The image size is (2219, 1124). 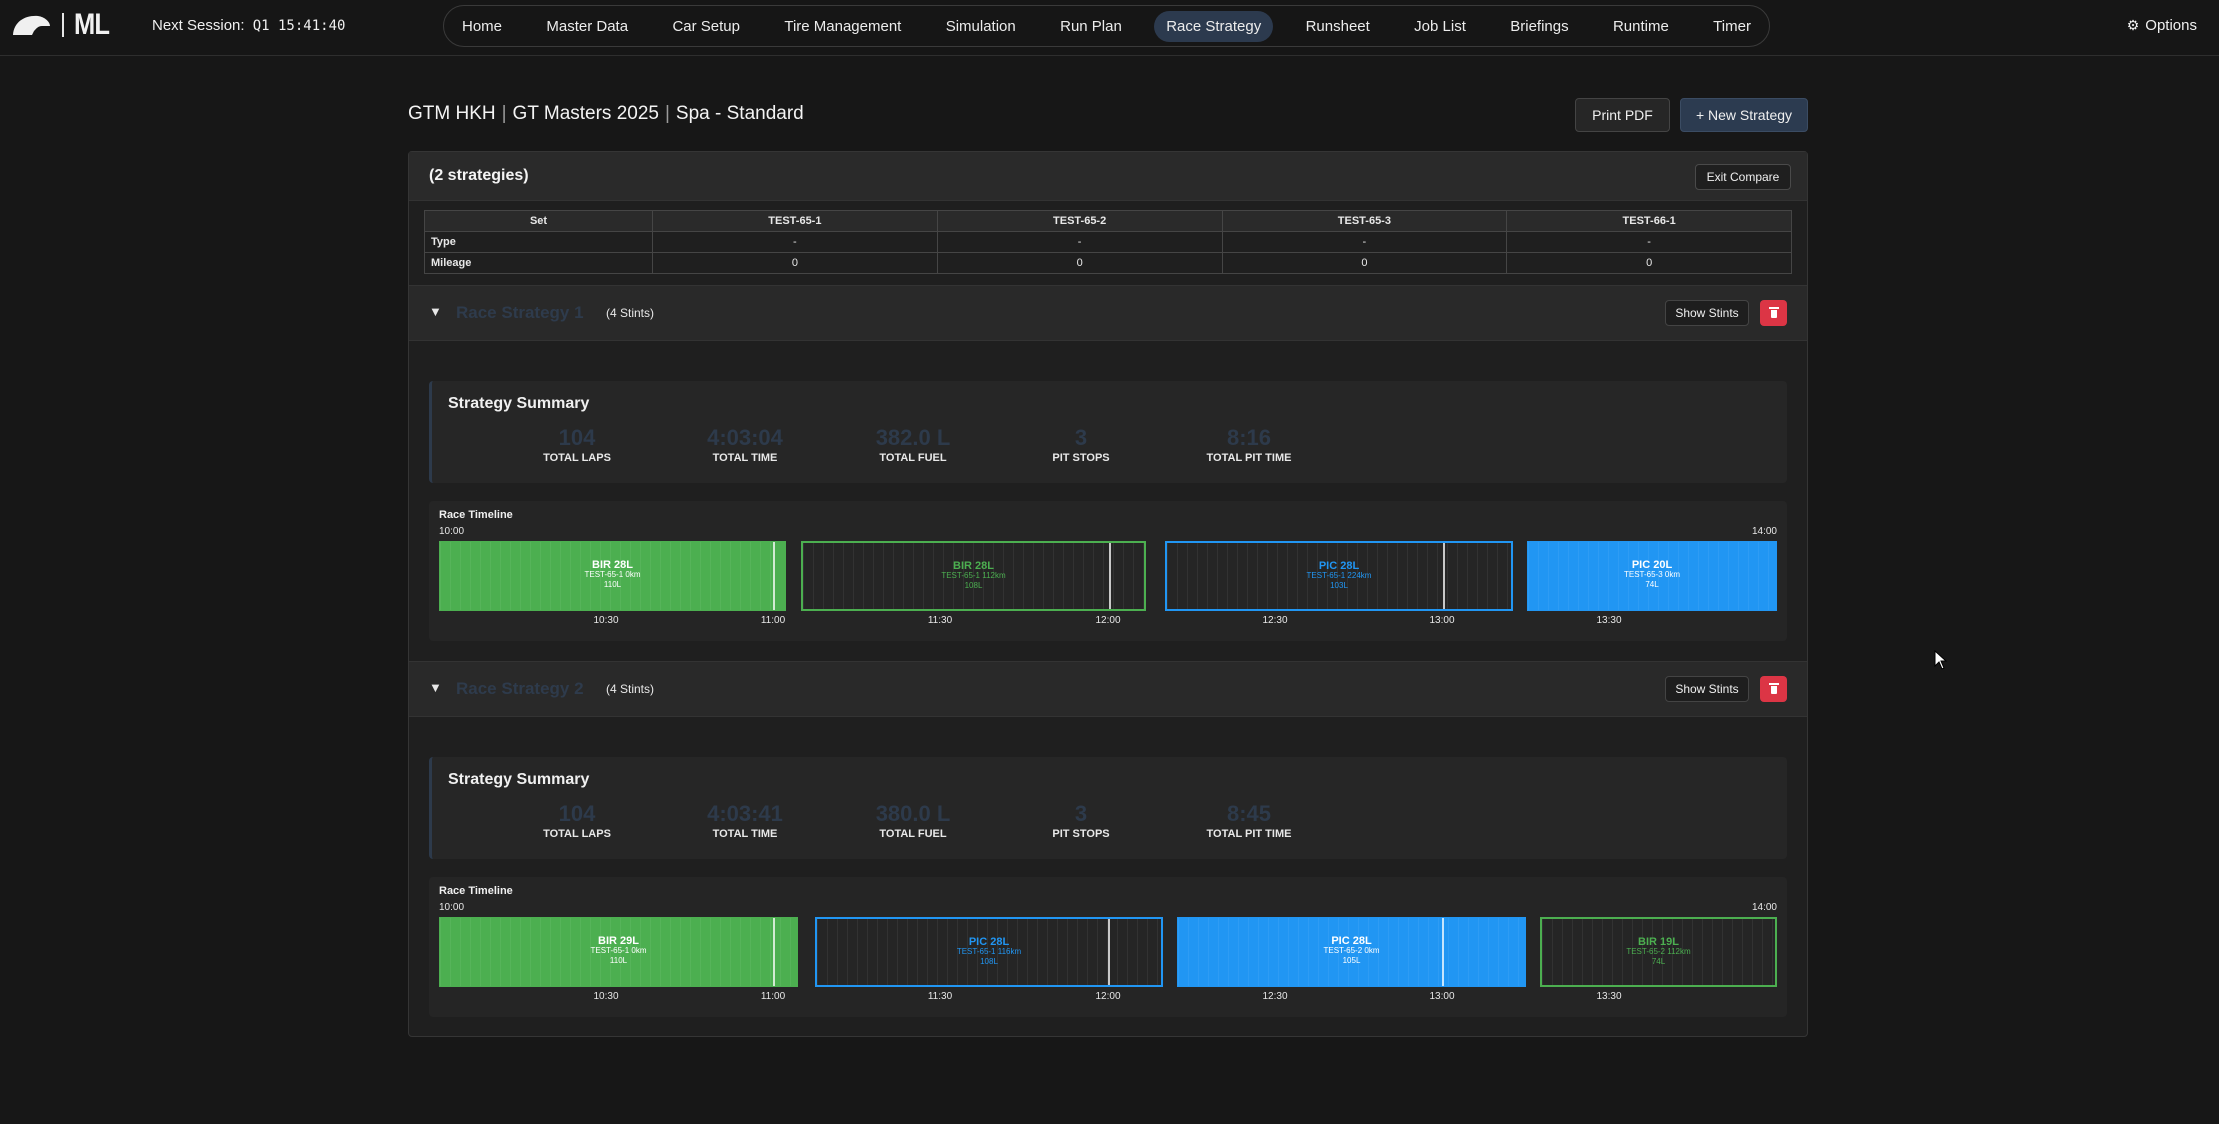 What do you see at coordinates (940, 620) in the screenshot?
I see `tick-label: 11:30` at bounding box center [940, 620].